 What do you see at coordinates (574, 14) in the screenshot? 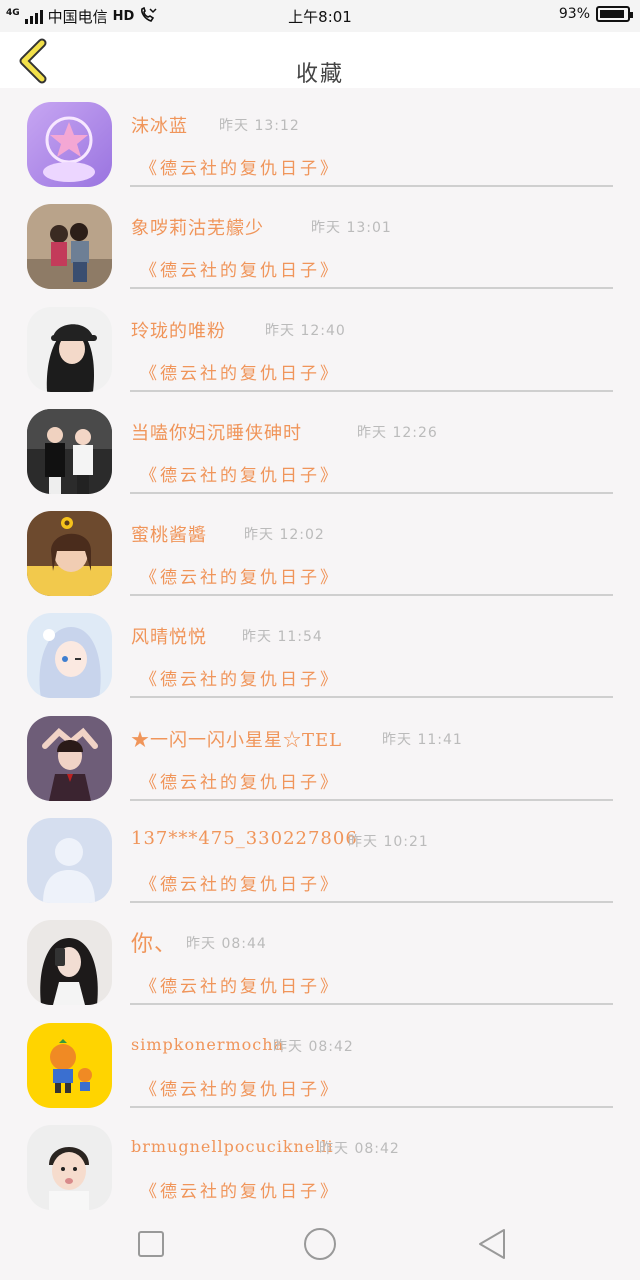
I see `battery-percent: 93%` at bounding box center [574, 14].